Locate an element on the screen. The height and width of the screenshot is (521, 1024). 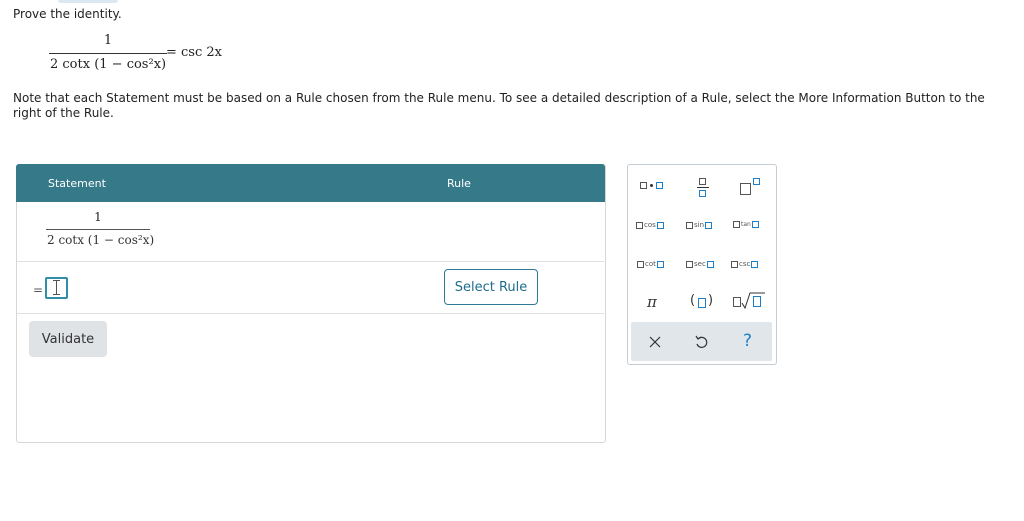
clear-icon is located at coordinates (655, 342).